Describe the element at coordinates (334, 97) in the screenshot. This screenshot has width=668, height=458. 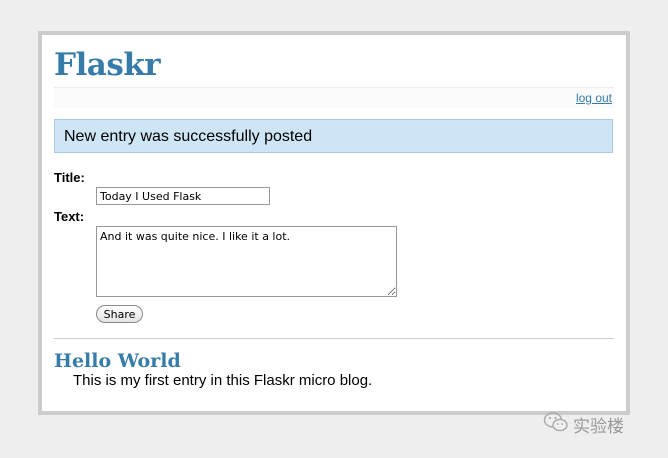
I see `metanav-bar: log out` at that location.